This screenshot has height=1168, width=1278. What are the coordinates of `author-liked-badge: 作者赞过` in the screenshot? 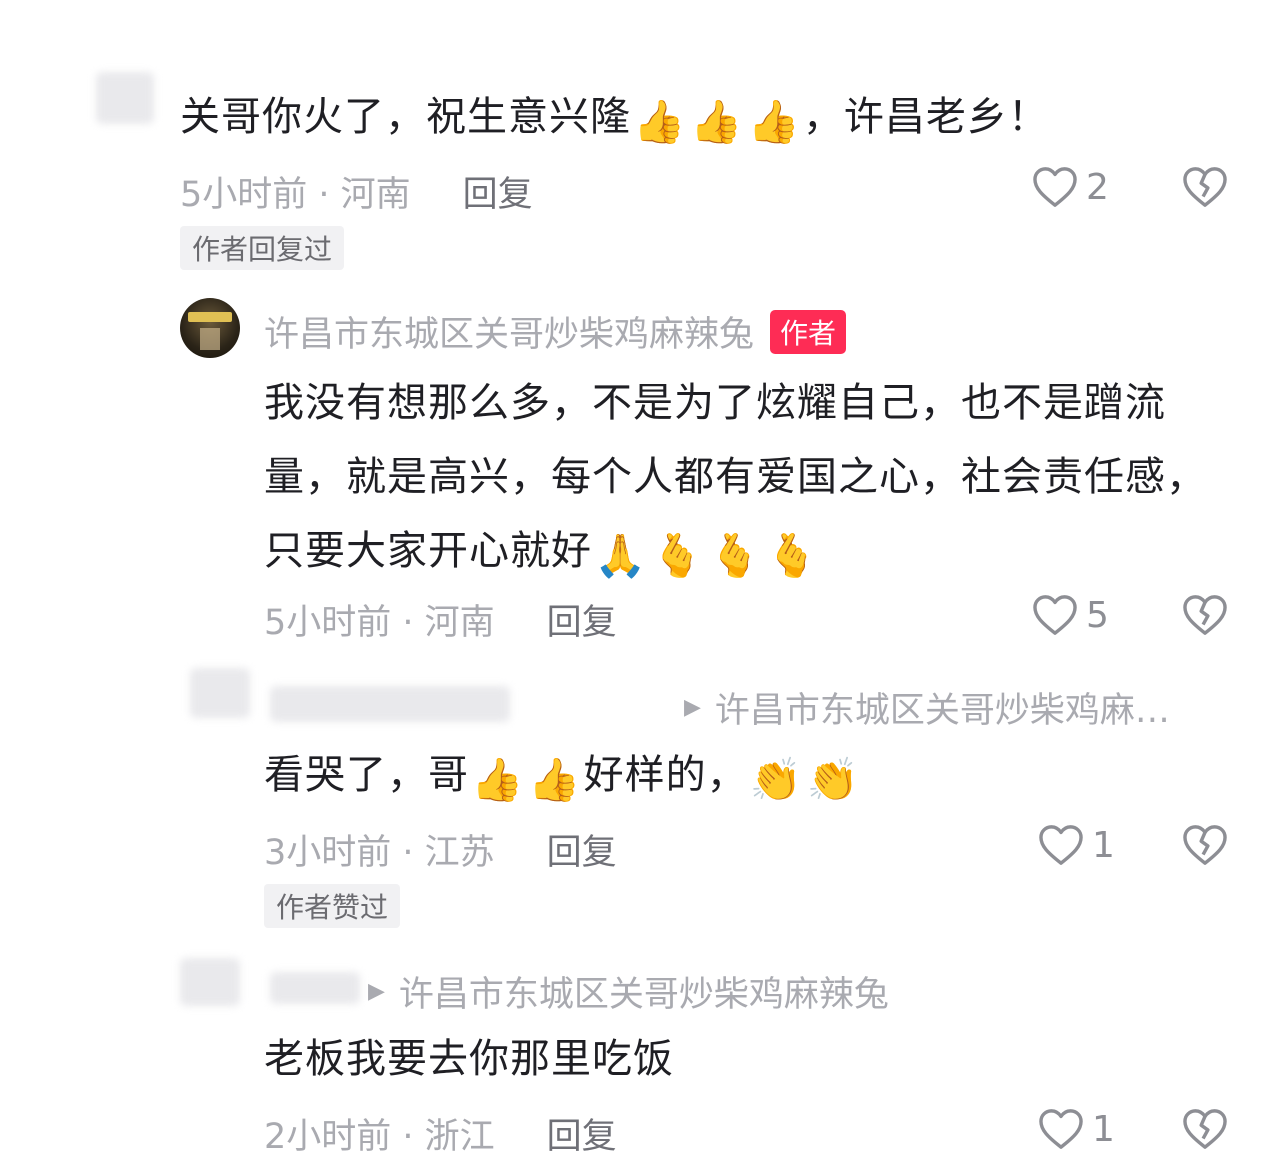 It's located at (332, 906).